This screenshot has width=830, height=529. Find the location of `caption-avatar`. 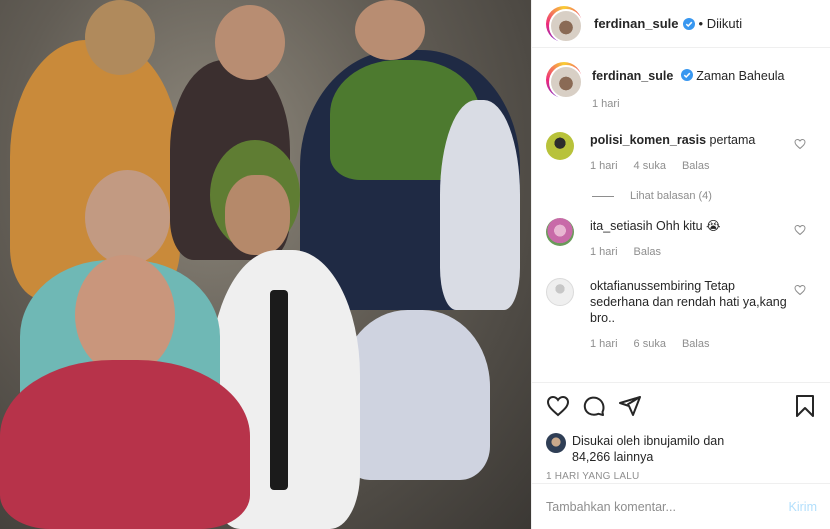

caption-avatar is located at coordinates (564, 80).